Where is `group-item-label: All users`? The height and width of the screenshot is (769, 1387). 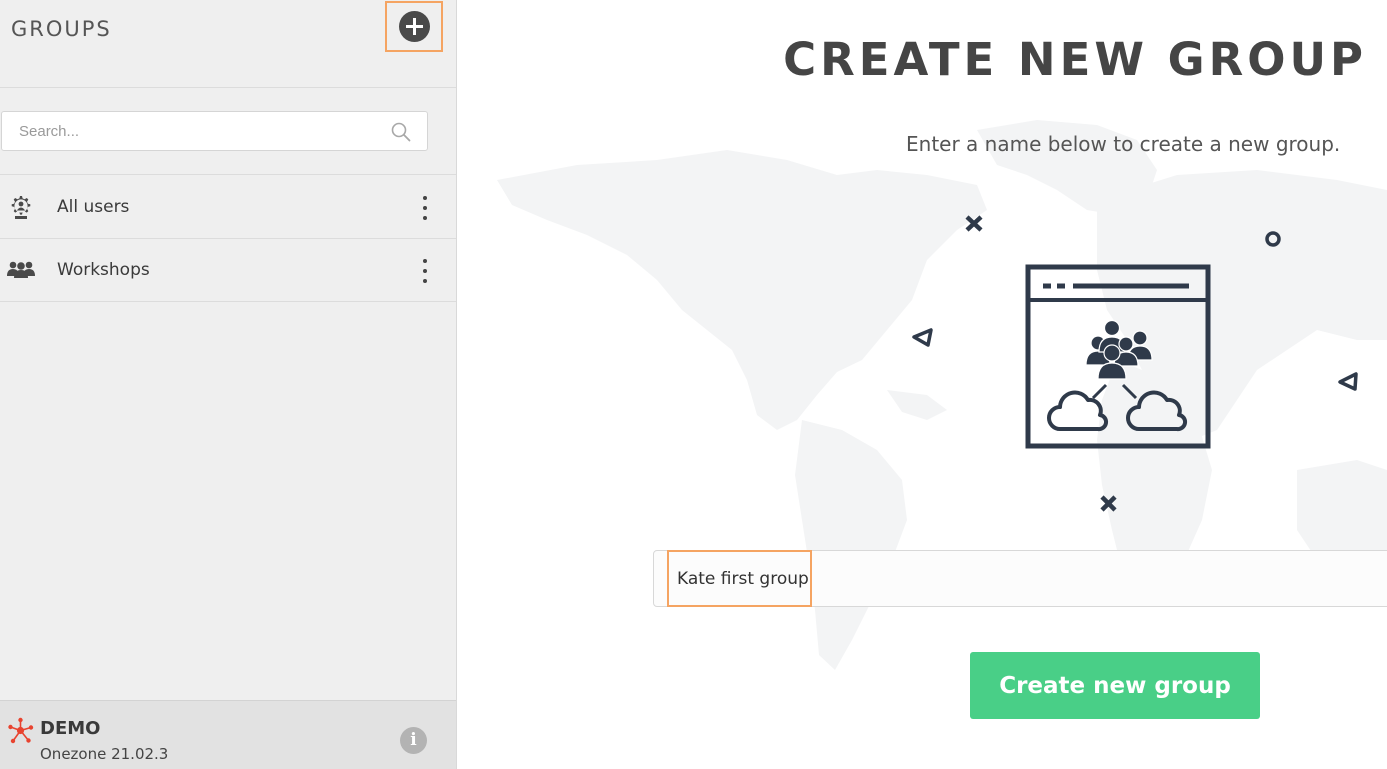 group-item-label: All users is located at coordinates (93, 207).